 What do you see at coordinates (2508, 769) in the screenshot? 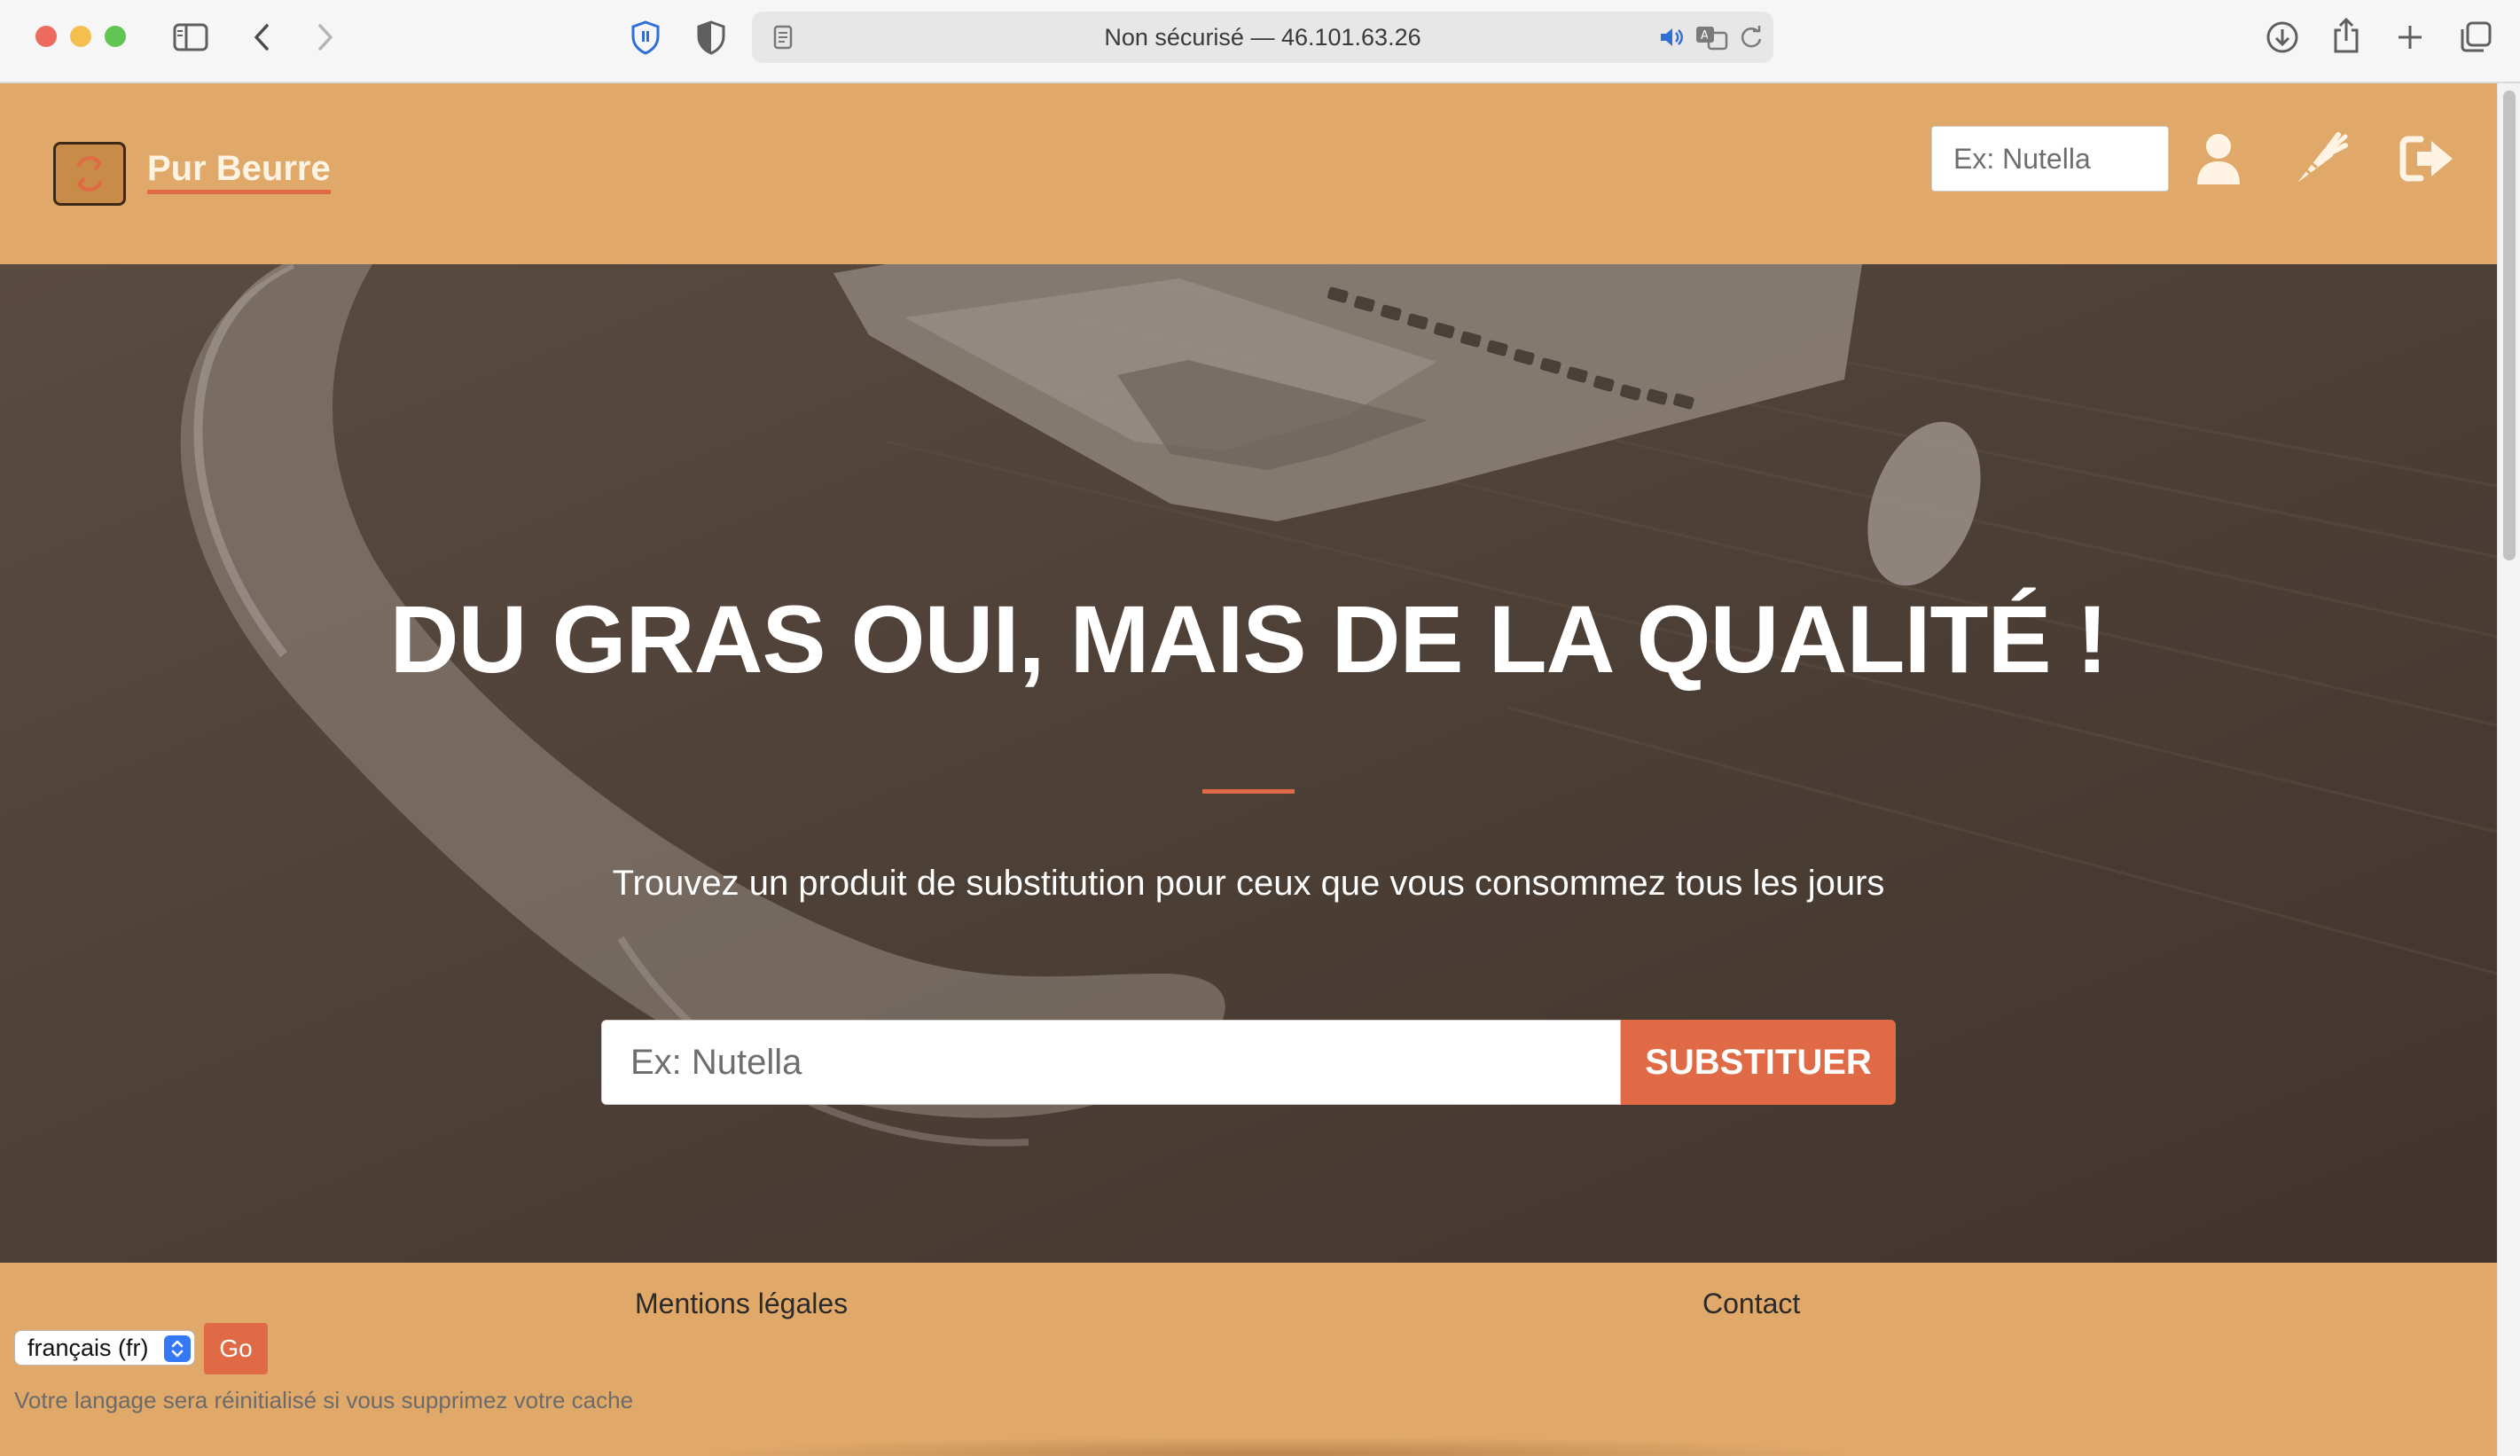
I see `page-scrollbar` at bounding box center [2508, 769].